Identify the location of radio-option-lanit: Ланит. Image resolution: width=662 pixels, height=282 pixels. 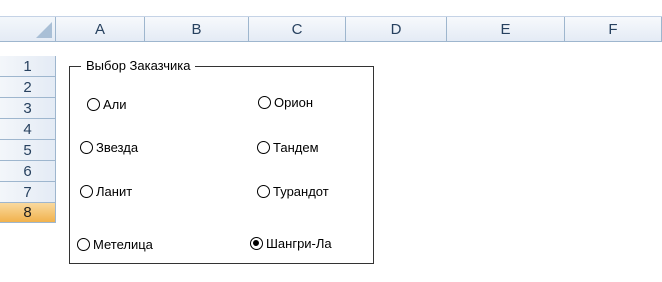
(106, 191).